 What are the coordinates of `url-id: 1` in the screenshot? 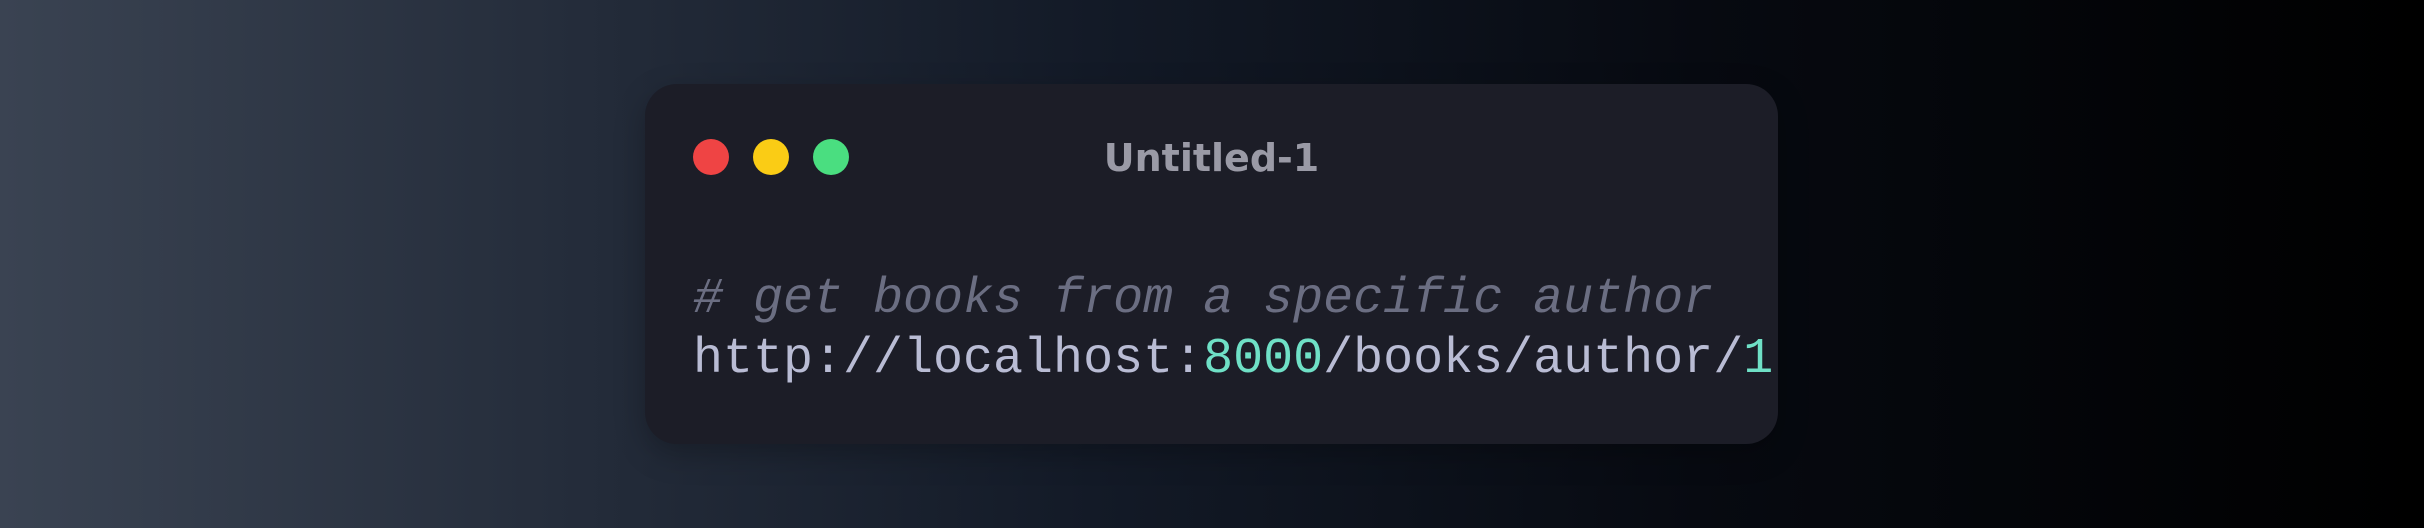 It's located at (1758, 359).